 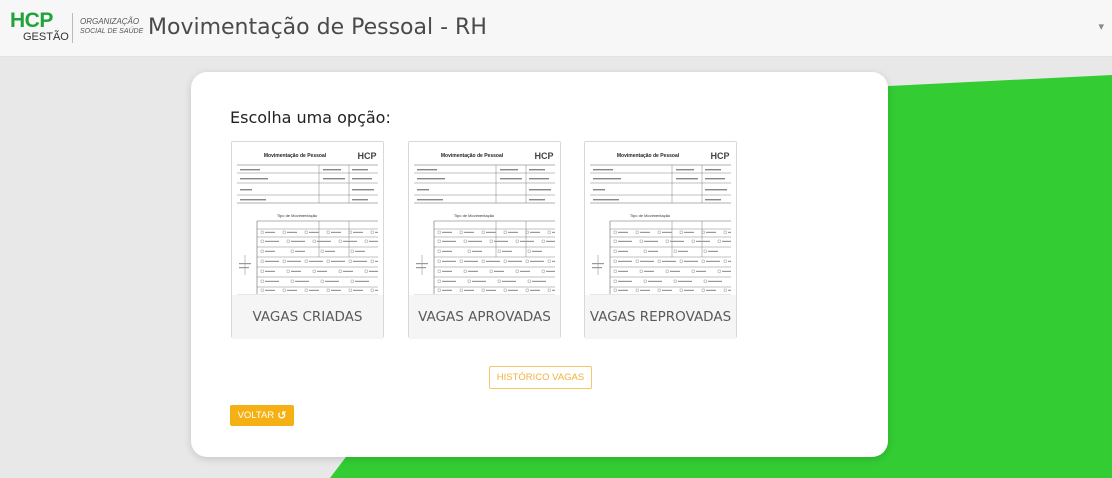 I want to click on hcp-logo: HCP GESTÃO, so click(x=39, y=27).